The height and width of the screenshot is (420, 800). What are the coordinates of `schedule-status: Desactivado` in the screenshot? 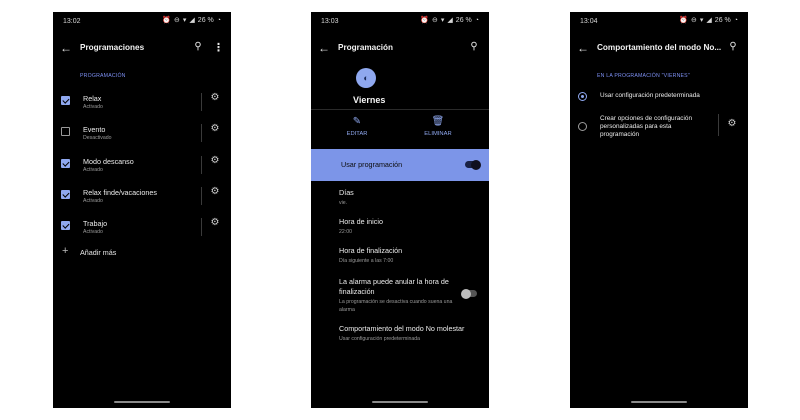 It's located at (97, 138).